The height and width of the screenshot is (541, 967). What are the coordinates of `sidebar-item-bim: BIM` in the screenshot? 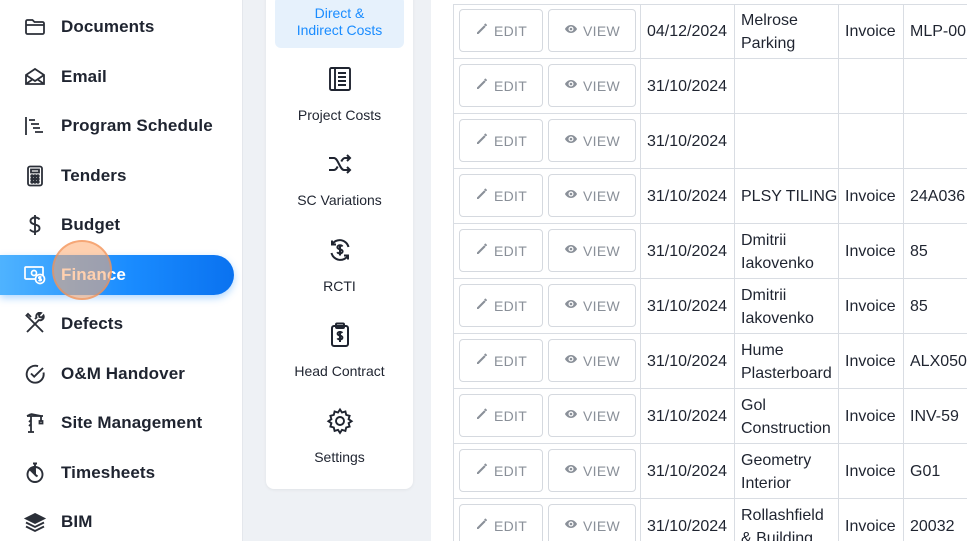 It's located at (117, 521).